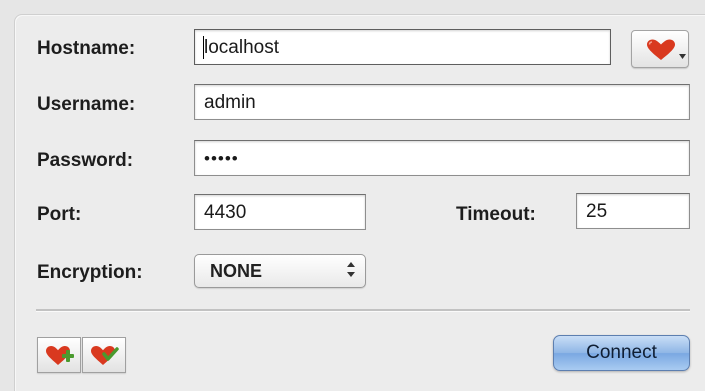 The image size is (705, 391). What do you see at coordinates (633, 211) in the screenshot?
I see `timeout-field: 25` at bounding box center [633, 211].